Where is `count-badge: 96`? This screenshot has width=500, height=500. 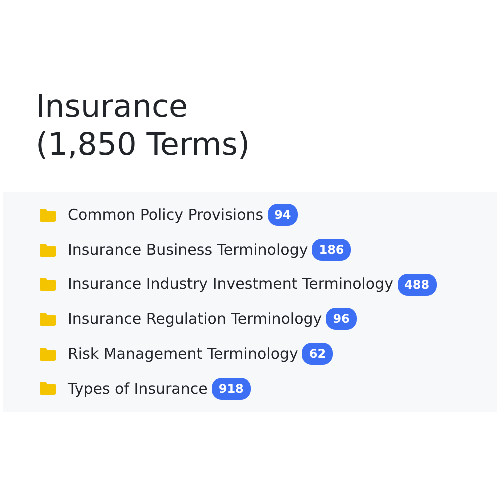 count-badge: 96 is located at coordinates (341, 319).